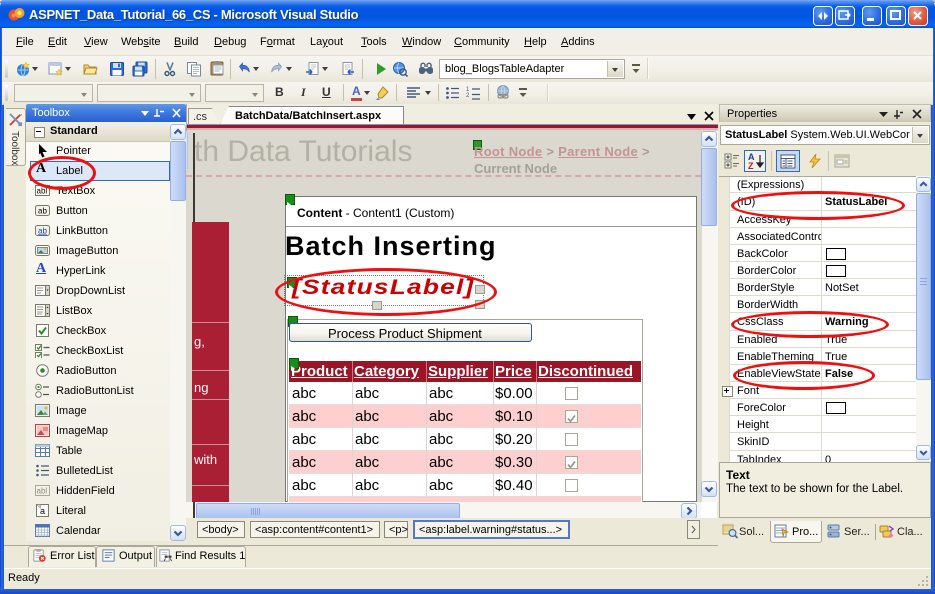  What do you see at coordinates (468, 96) in the screenshot?
I see `svg-text: 2` at bounding box center [468, 96].